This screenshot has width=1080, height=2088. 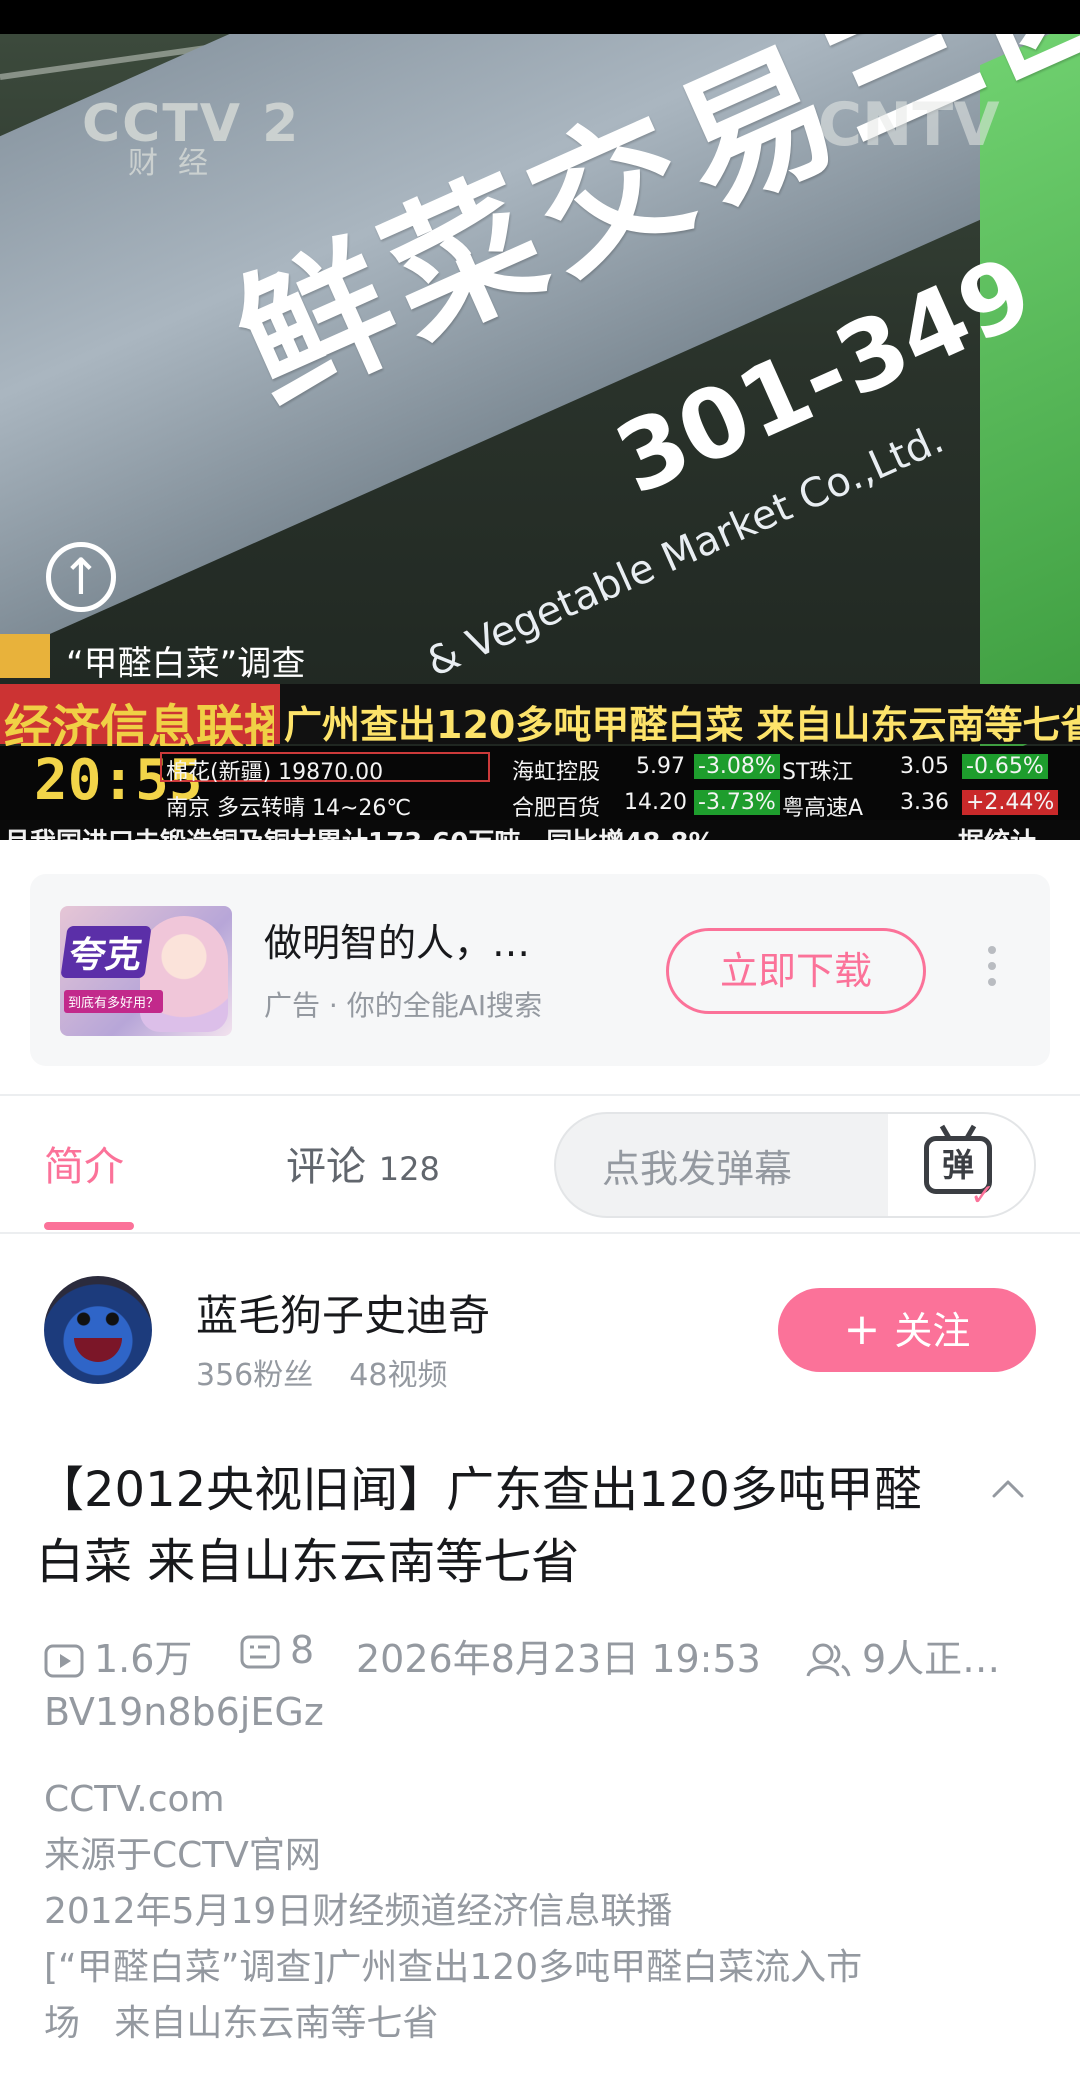 I want to click on description-line: 来源于CCTV官网, so click(x=182, y=1855).